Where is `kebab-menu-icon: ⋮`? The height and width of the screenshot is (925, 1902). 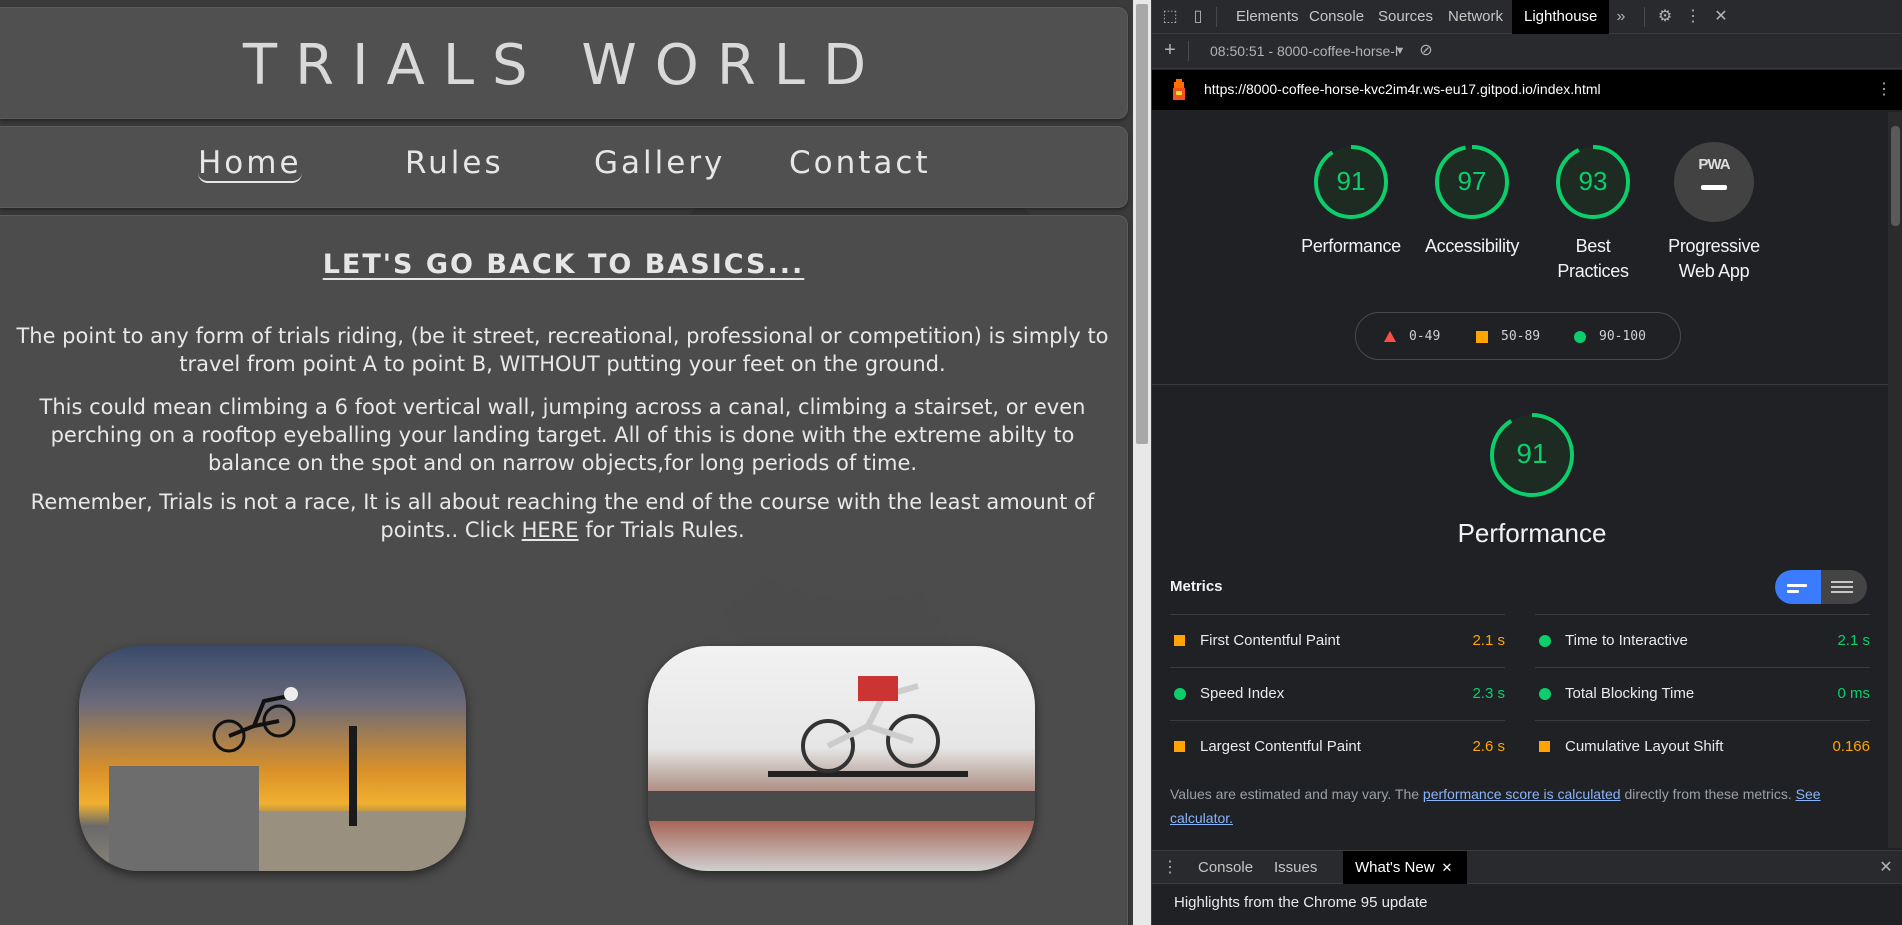
kebab-menu-icon: ⋮ is located at coordinates (1693, 17).